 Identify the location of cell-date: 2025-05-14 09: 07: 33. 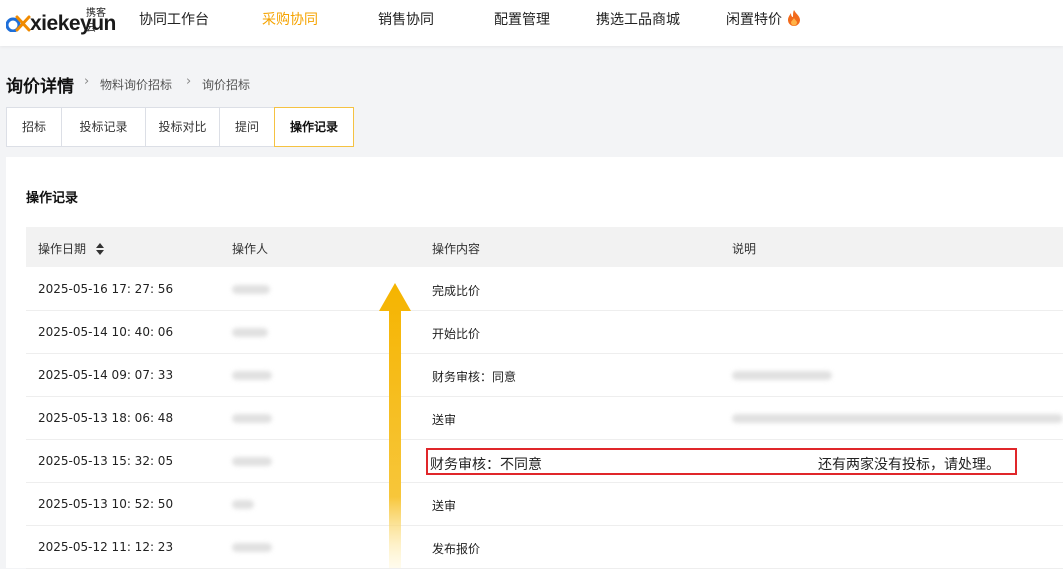
(106, 375).